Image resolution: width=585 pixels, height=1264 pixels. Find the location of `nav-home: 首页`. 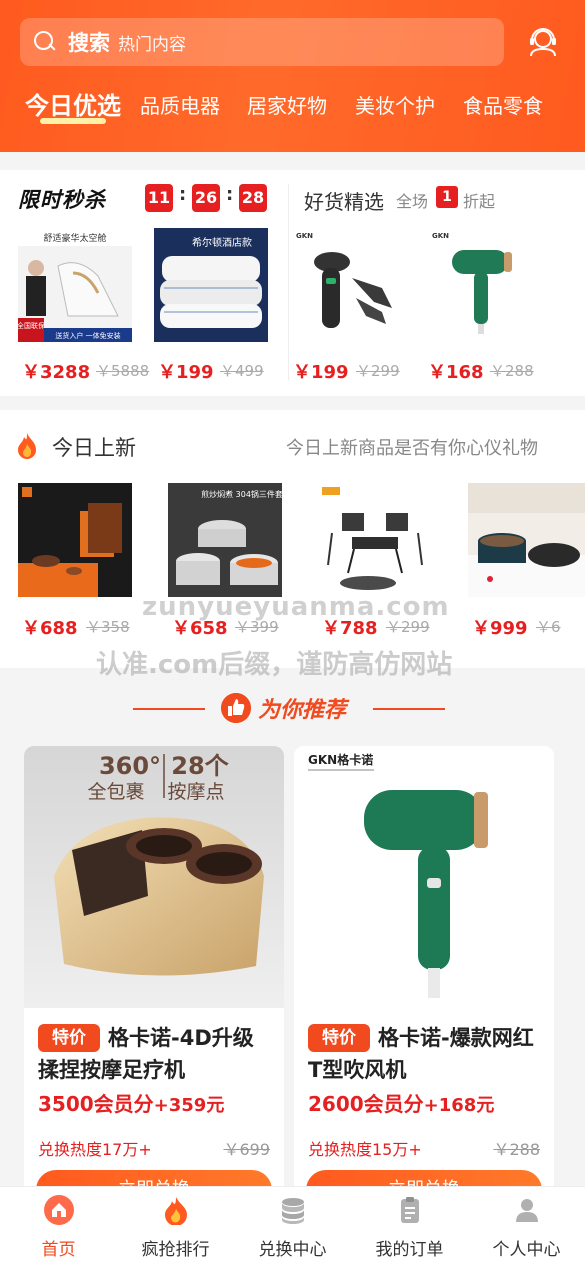

nav-home: 首页 is located at coordinates (58, 1225).